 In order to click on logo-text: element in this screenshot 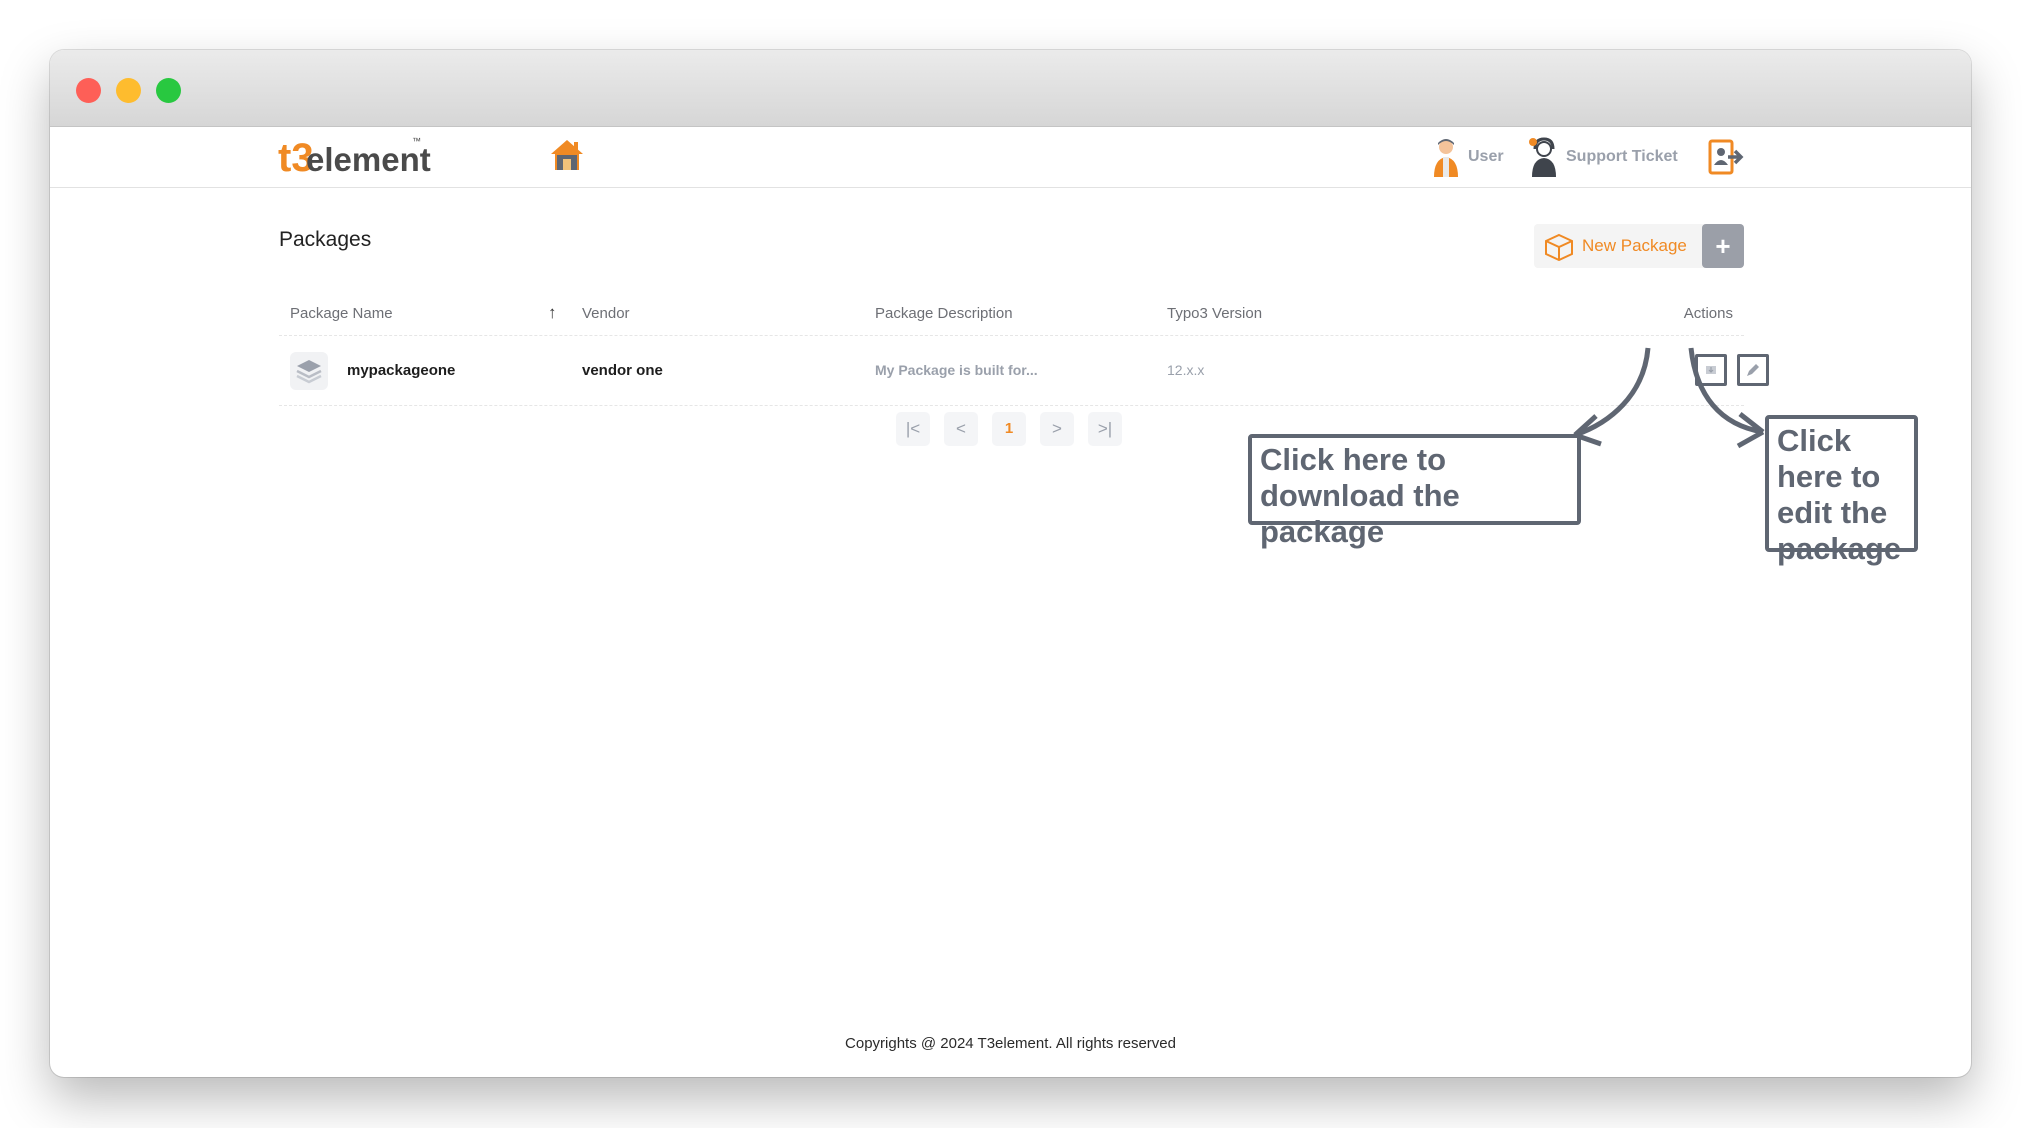, I will do `click(368, 159)`.